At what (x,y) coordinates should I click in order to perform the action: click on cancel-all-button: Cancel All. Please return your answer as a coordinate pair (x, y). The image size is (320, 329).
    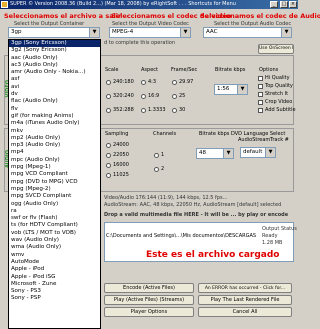
    Looking at the image, I should click on (245, 312).